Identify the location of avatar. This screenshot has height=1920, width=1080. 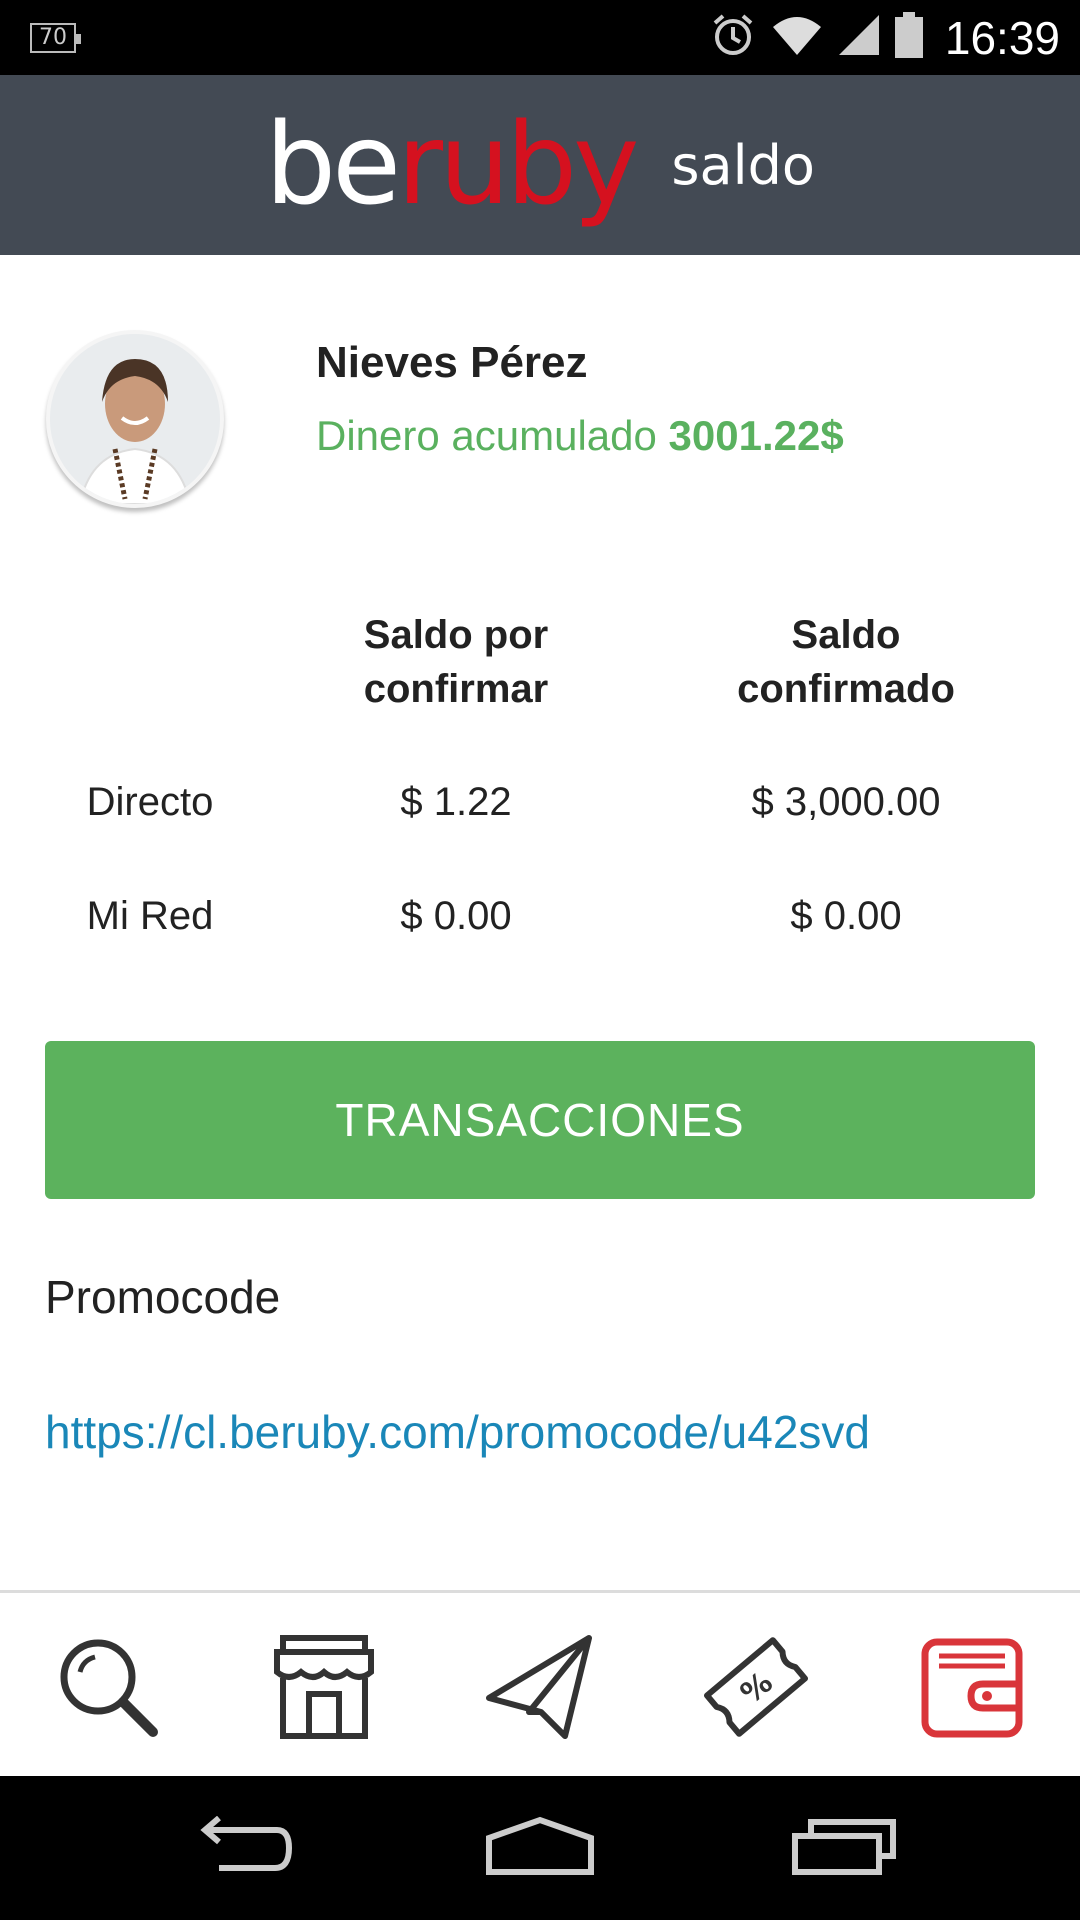
(135, 419).